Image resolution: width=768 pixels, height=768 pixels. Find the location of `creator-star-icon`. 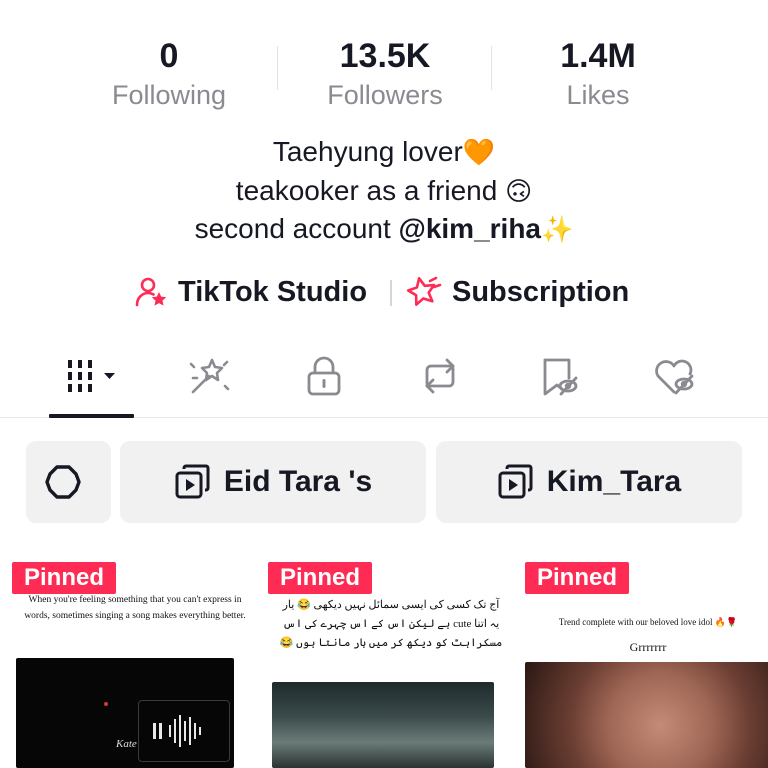

creator-star-icon is located at coordinates (151, 292).